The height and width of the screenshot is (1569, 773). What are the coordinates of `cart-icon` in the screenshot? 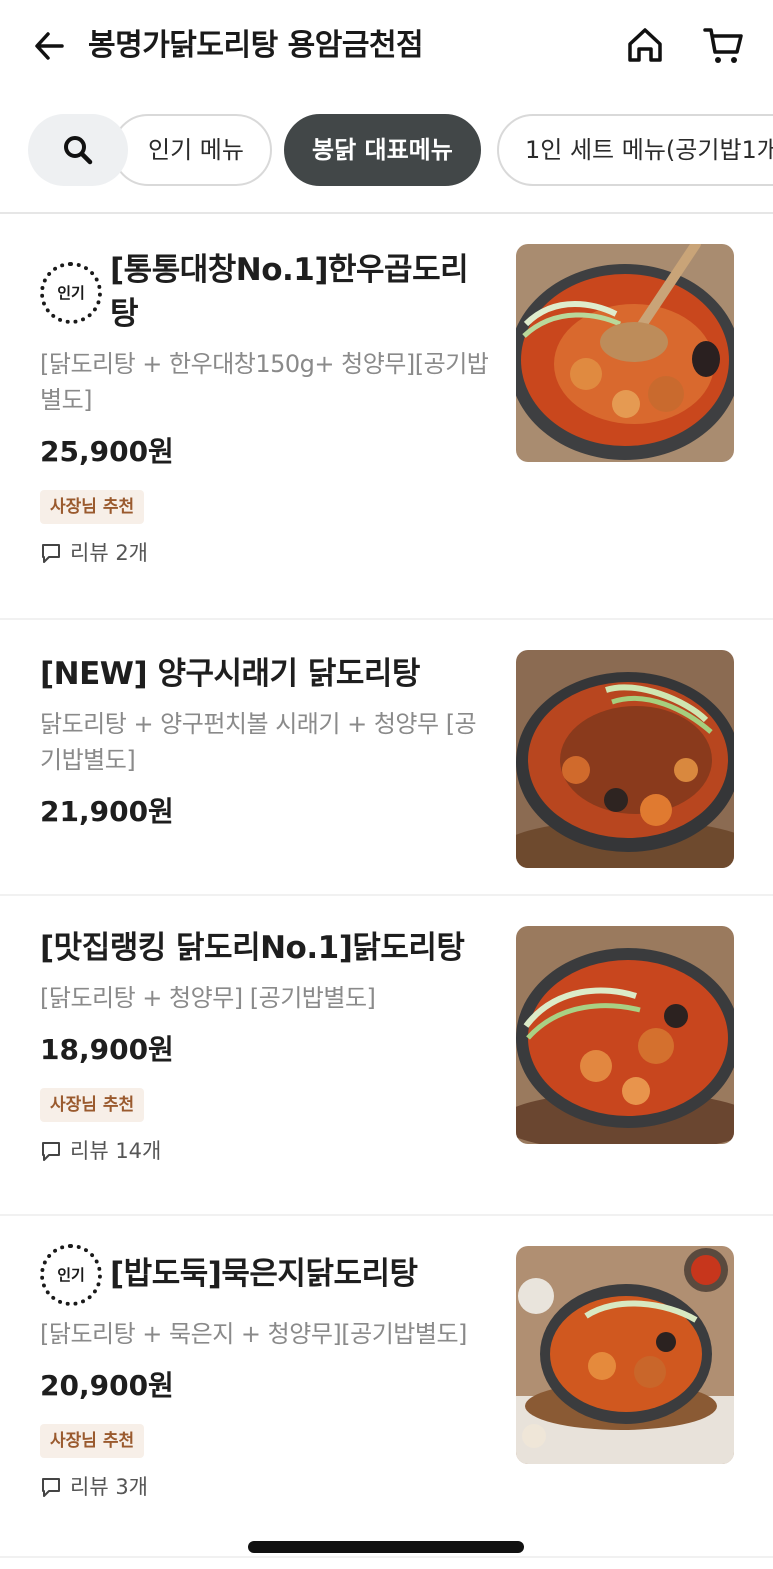 It's located at (723, 45).